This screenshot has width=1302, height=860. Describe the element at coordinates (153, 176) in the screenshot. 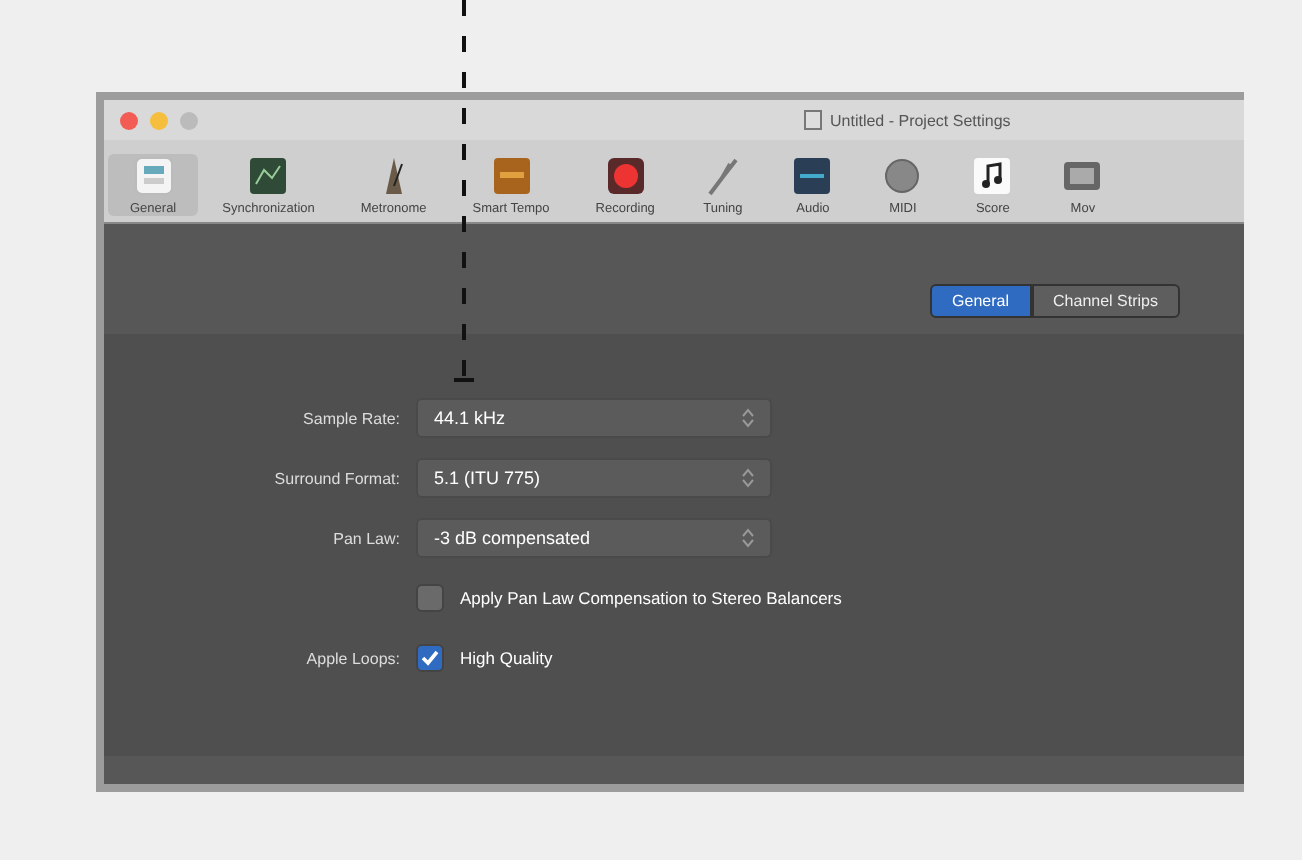

I see `panel-icon` at that location.